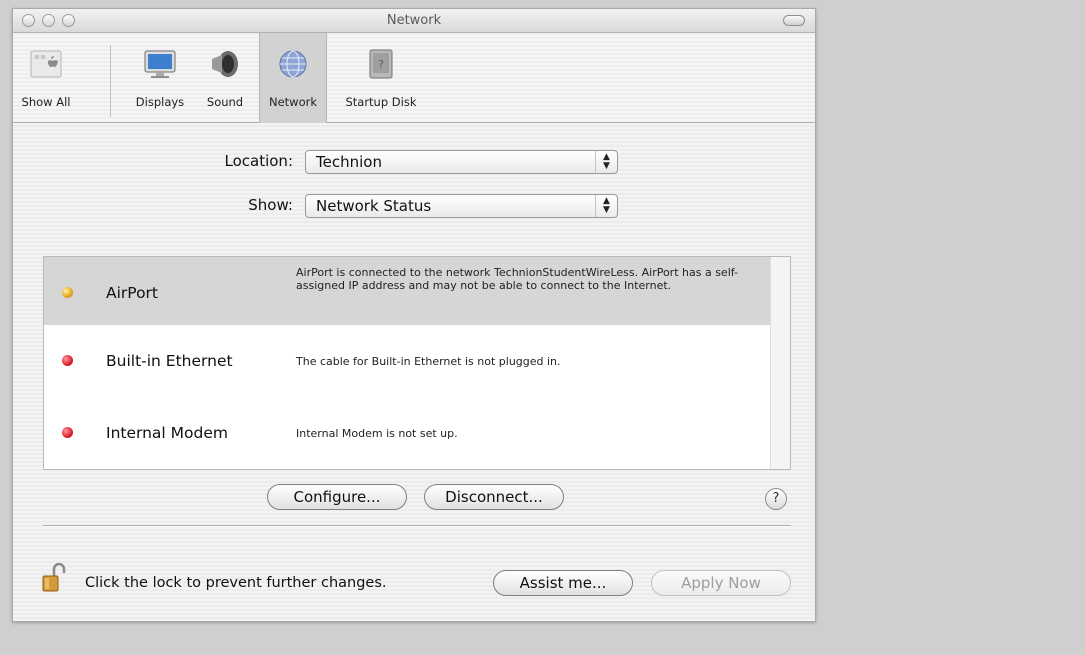 The image size is (1085, 655). What do you see at coordinates (54, 577) in the screenshot?
I see `lock-open-icon` at bounding box center [54, 577].